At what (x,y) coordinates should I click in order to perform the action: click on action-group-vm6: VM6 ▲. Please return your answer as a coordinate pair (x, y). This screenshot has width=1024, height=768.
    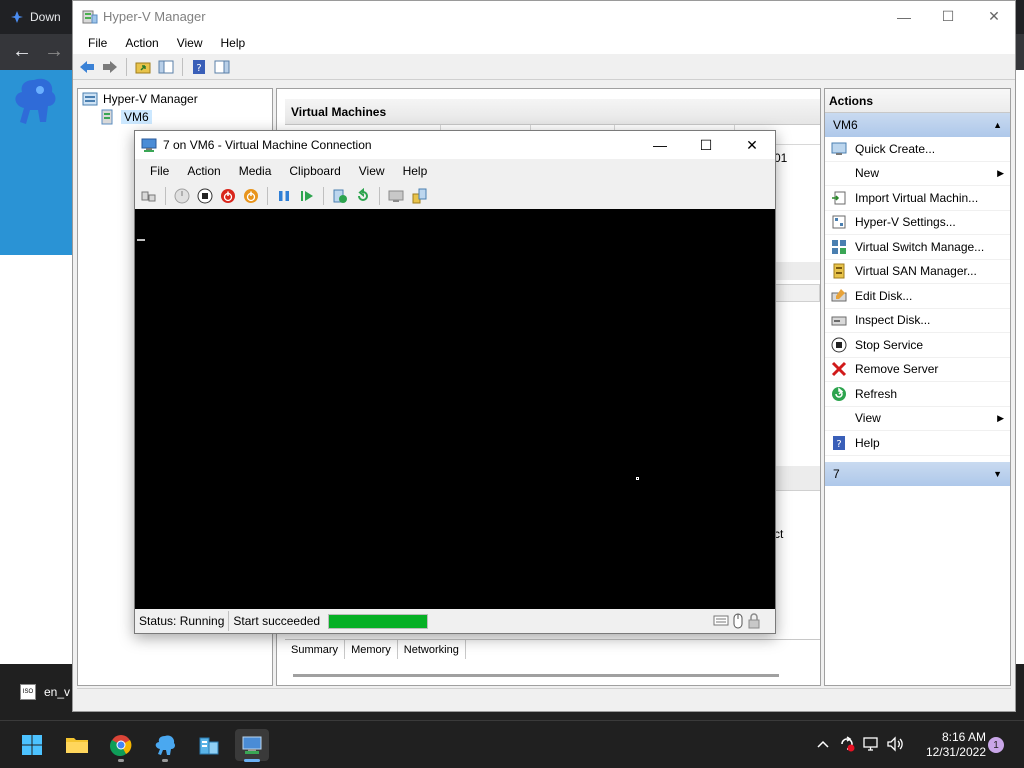
    Looking at the image, I should click on (917, 125).